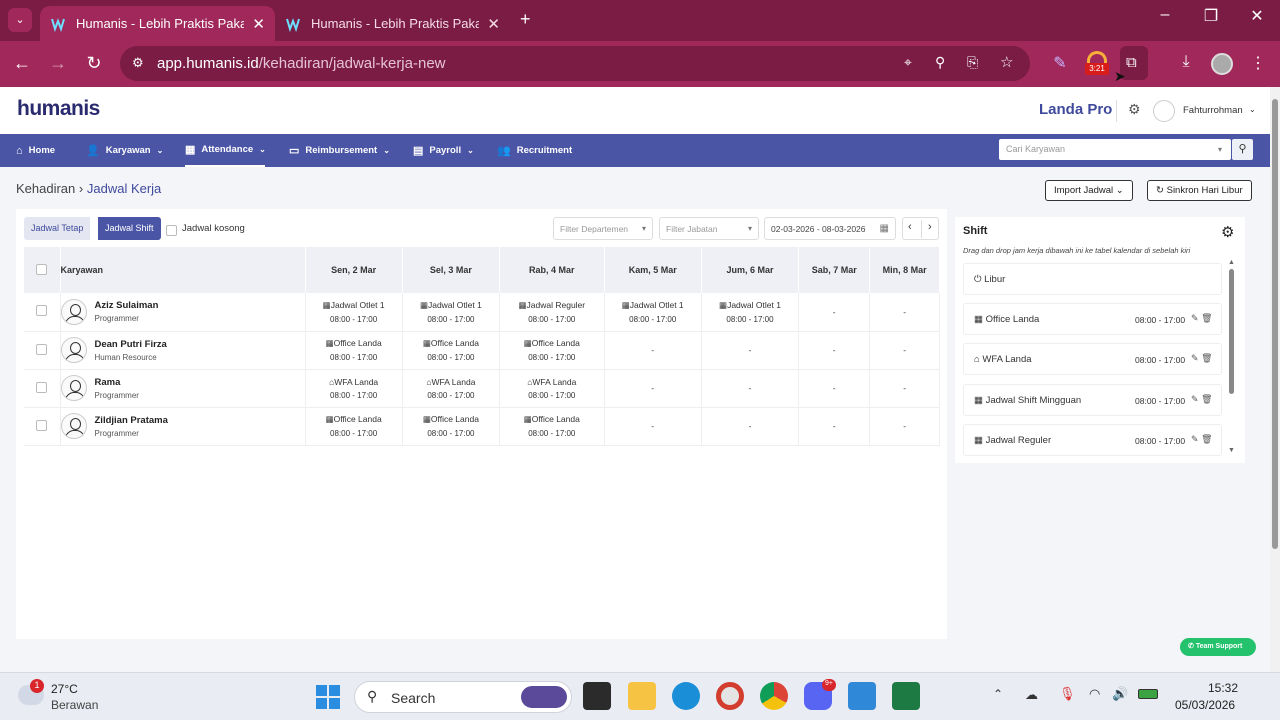 This screenshot has width=1280, height=720. Describe the element at coordinates (1092, 359) in the screenshot. I see `shift-item: ⌂ WFA Landa 08:00 - 17:00 ✎ 🗑` at that location.